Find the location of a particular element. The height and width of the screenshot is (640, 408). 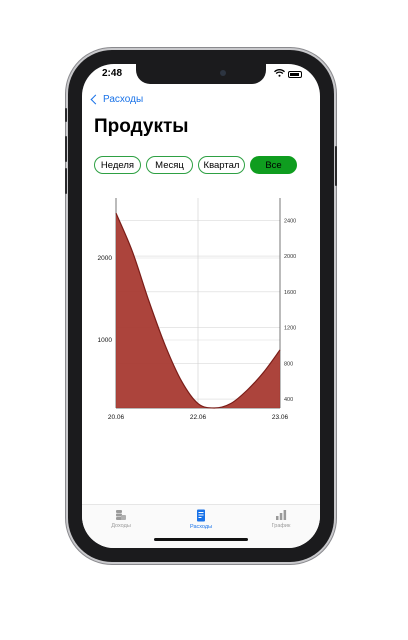

right-axis-tick-label: 1600 is located at coordinates (290, 293).